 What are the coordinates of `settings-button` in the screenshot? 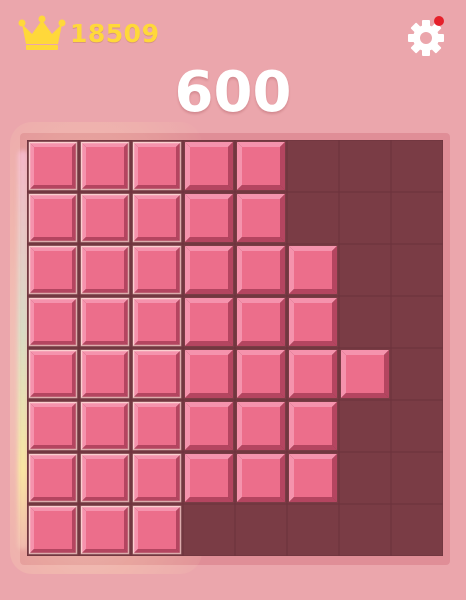 It's located at (426, 36).